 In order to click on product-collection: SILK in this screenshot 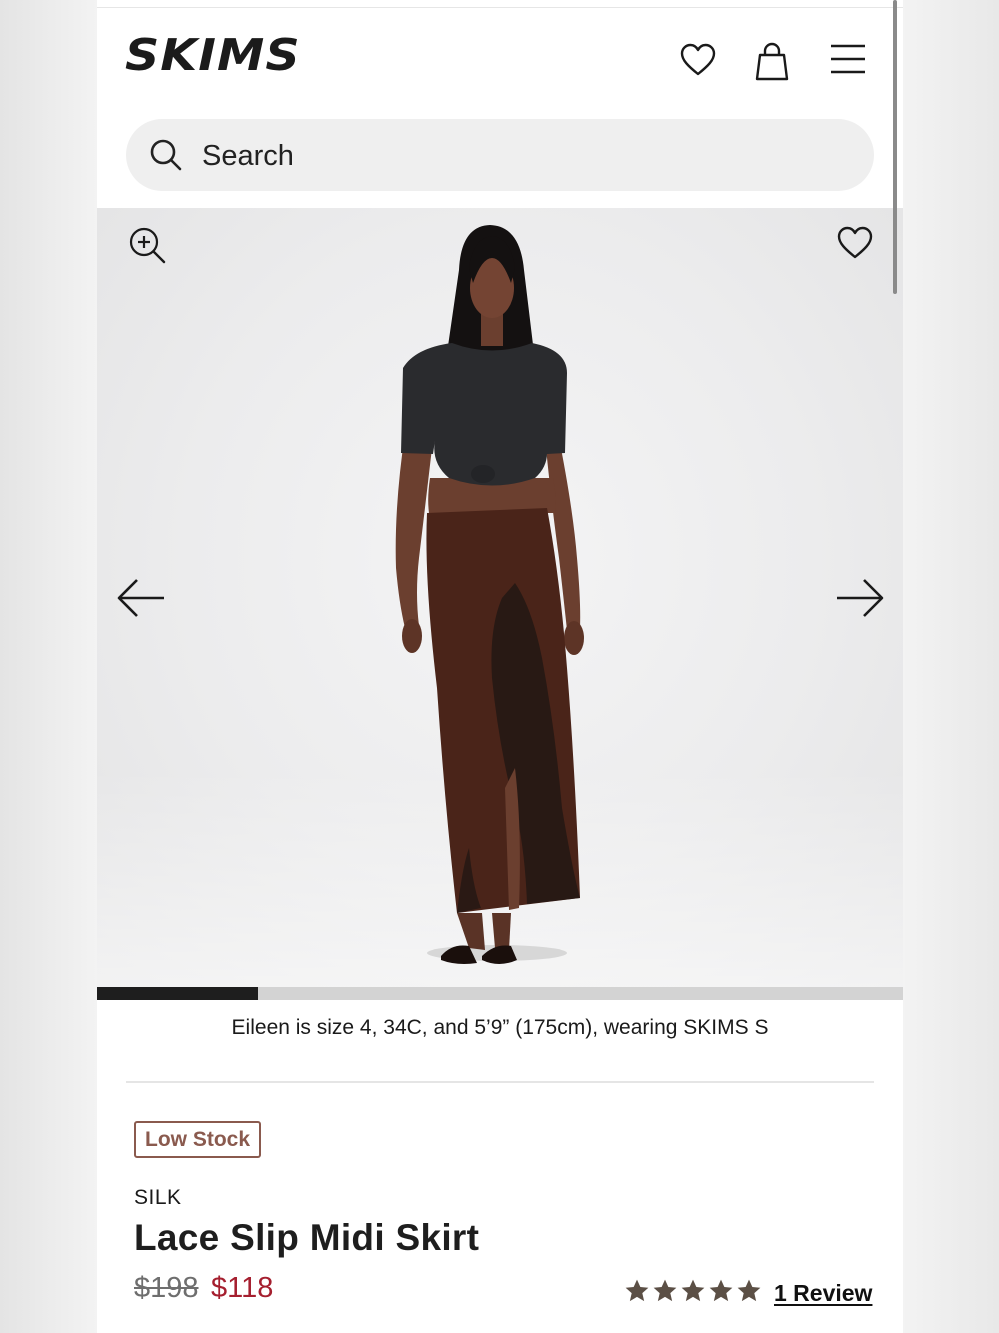, I will do `click(158, 1197)`.